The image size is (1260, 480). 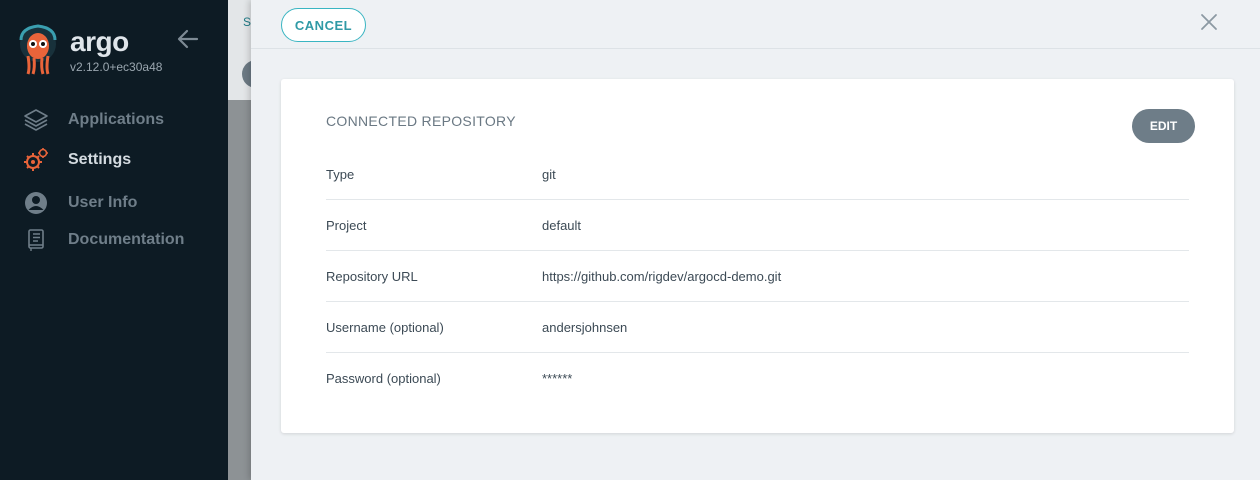 I want to click on layers-icon, so click(x=36, y=120).